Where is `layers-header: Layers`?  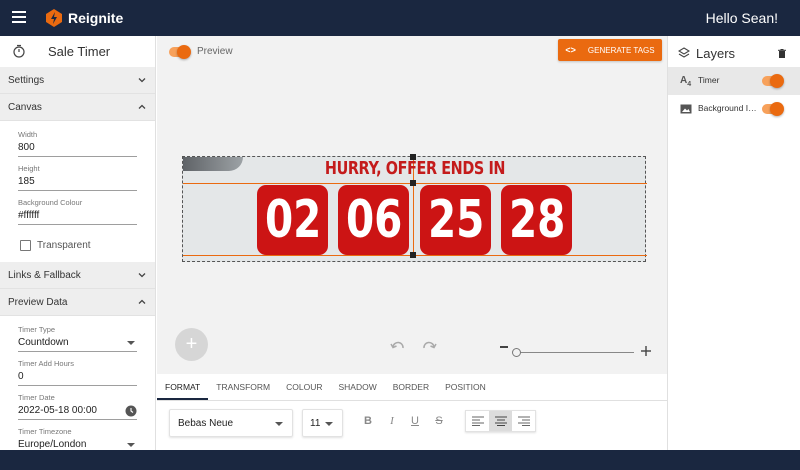 layers-header: Layers is located at coordinates (734, 51).